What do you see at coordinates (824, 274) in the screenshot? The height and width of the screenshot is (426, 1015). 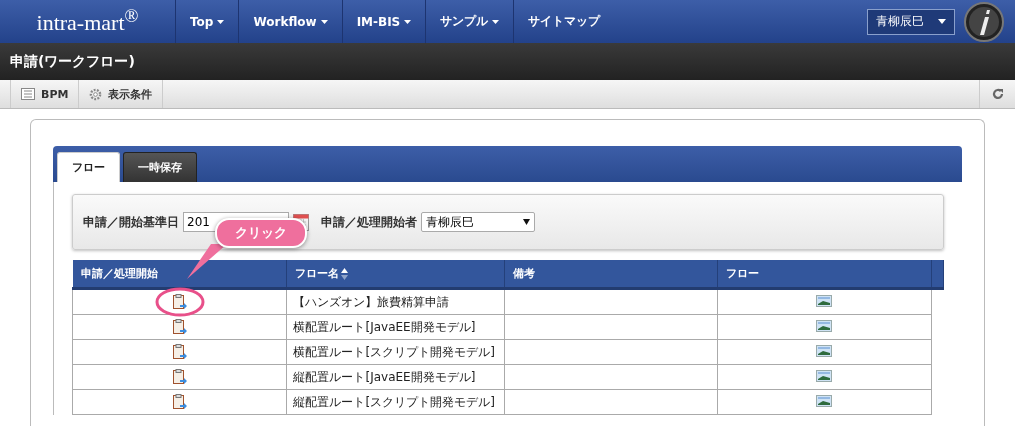 I see `column-header: フロー` at bounding box center [824, 274].